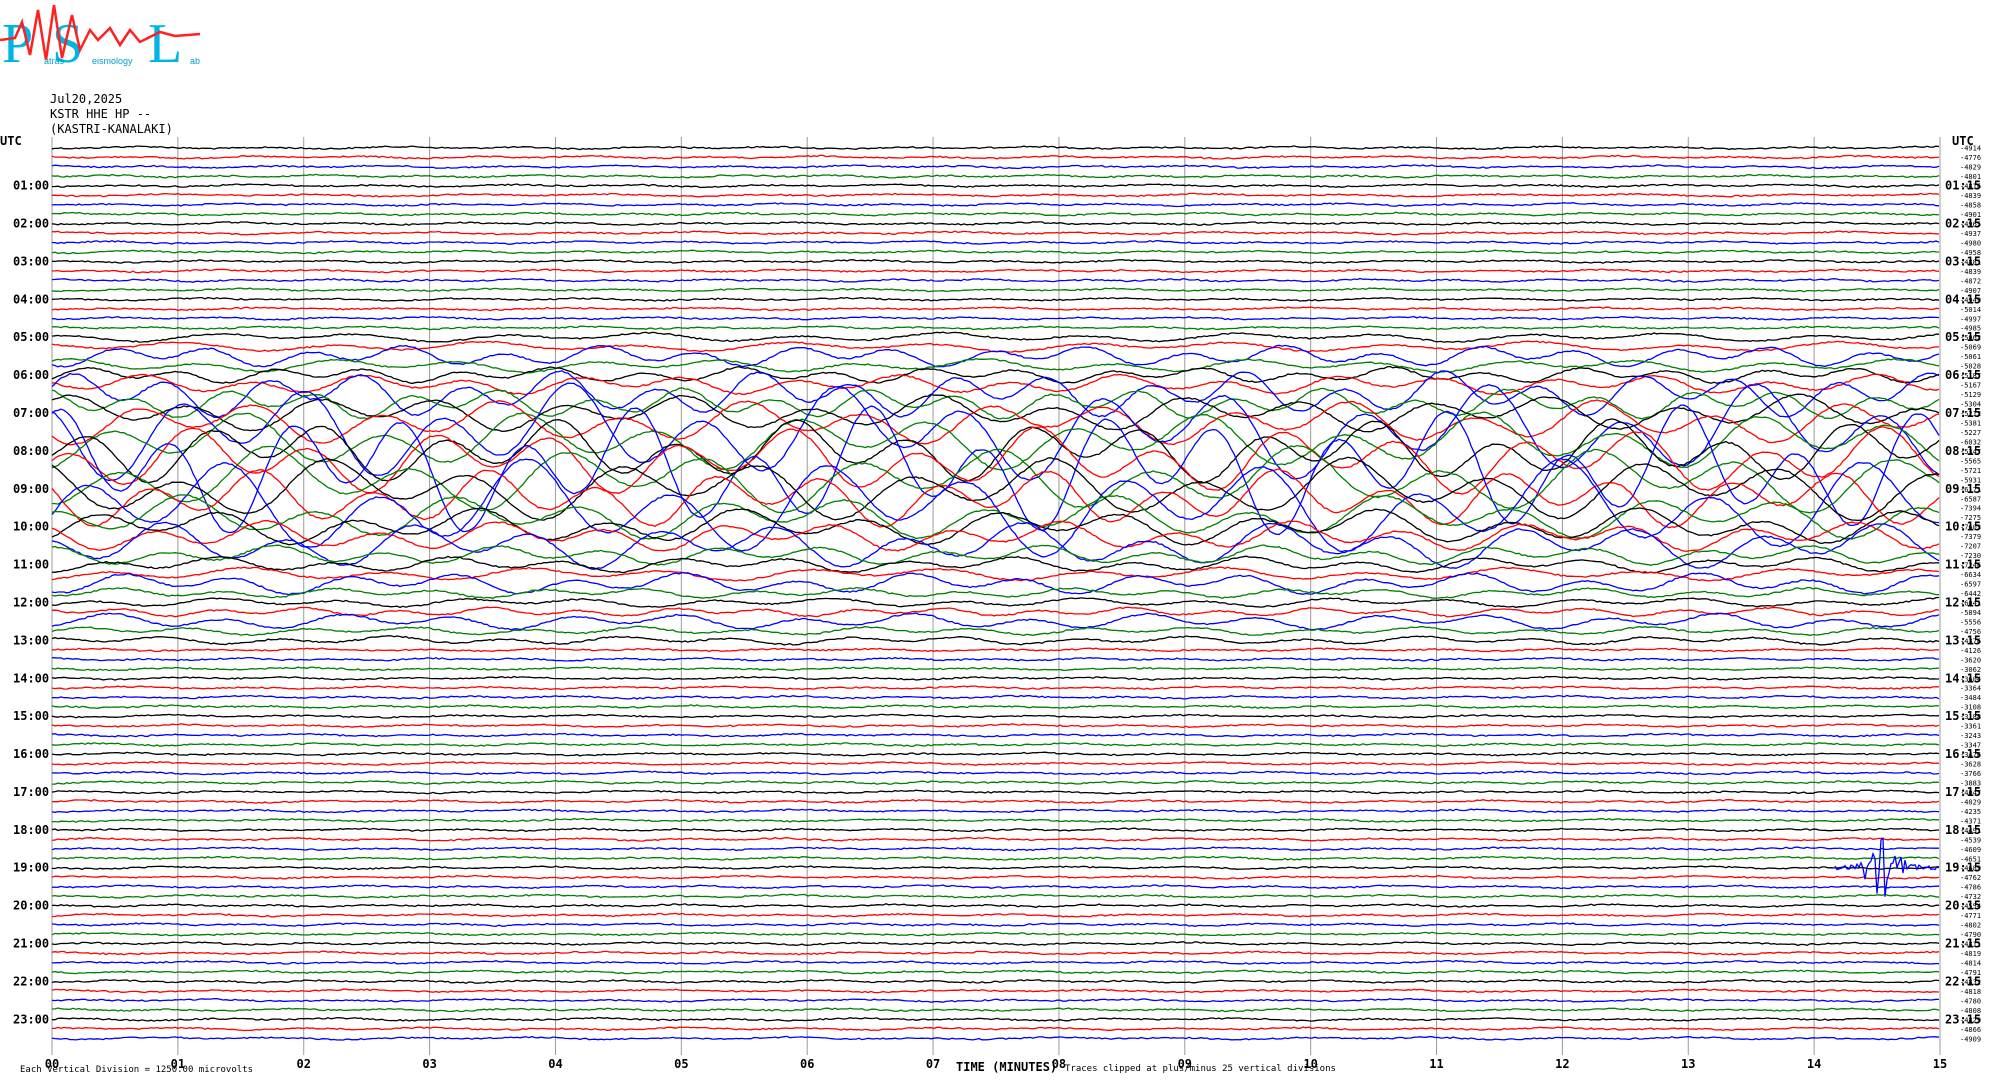 Image resolution: width=2010 pixels, height=1080 pixels. What do you see at coordinates (1963, 299) in the screenshot?
I see `hour-label-right: 04:15` at bounding box center [1963, 299].